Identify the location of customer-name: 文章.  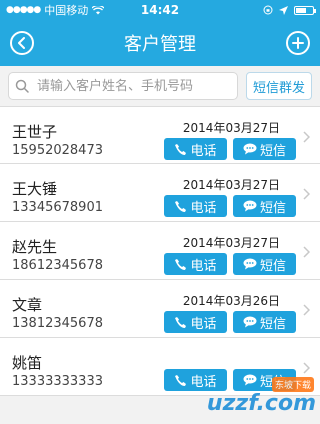
(27, 305).